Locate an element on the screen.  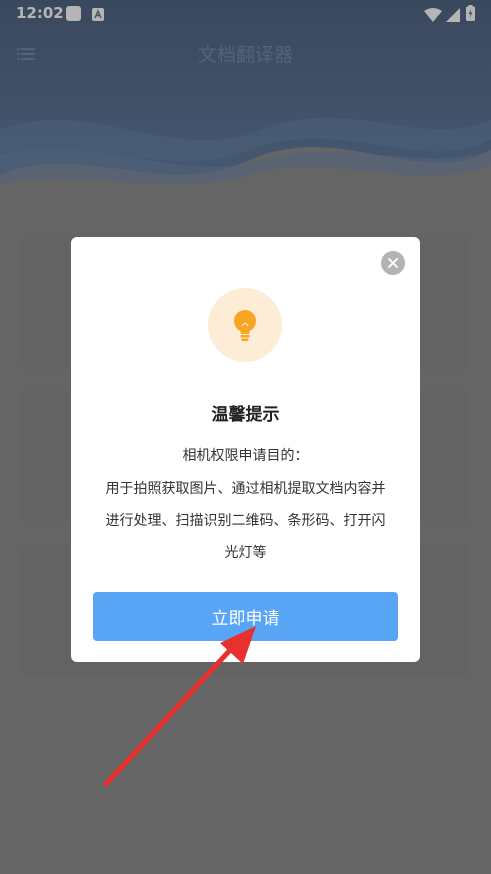
lightbulb-icon is located at coordinates (245, 325).